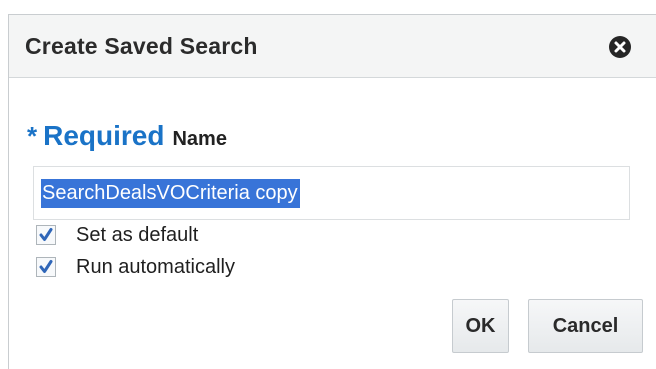 The image size is (656, 369). What do you see at coordinates (620, 47) in the screenshot?
I see `close-icon` at bounding box center [620, 47].